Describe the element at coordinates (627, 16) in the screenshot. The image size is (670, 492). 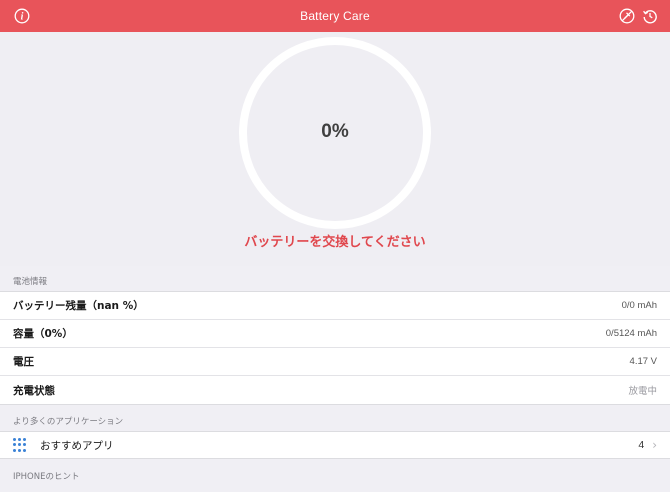
I see `no-charge-icon` at that location.